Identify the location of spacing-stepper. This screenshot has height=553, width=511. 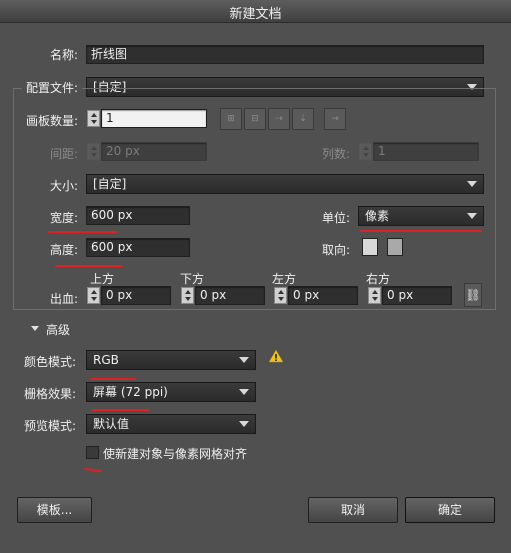
(93, 151).